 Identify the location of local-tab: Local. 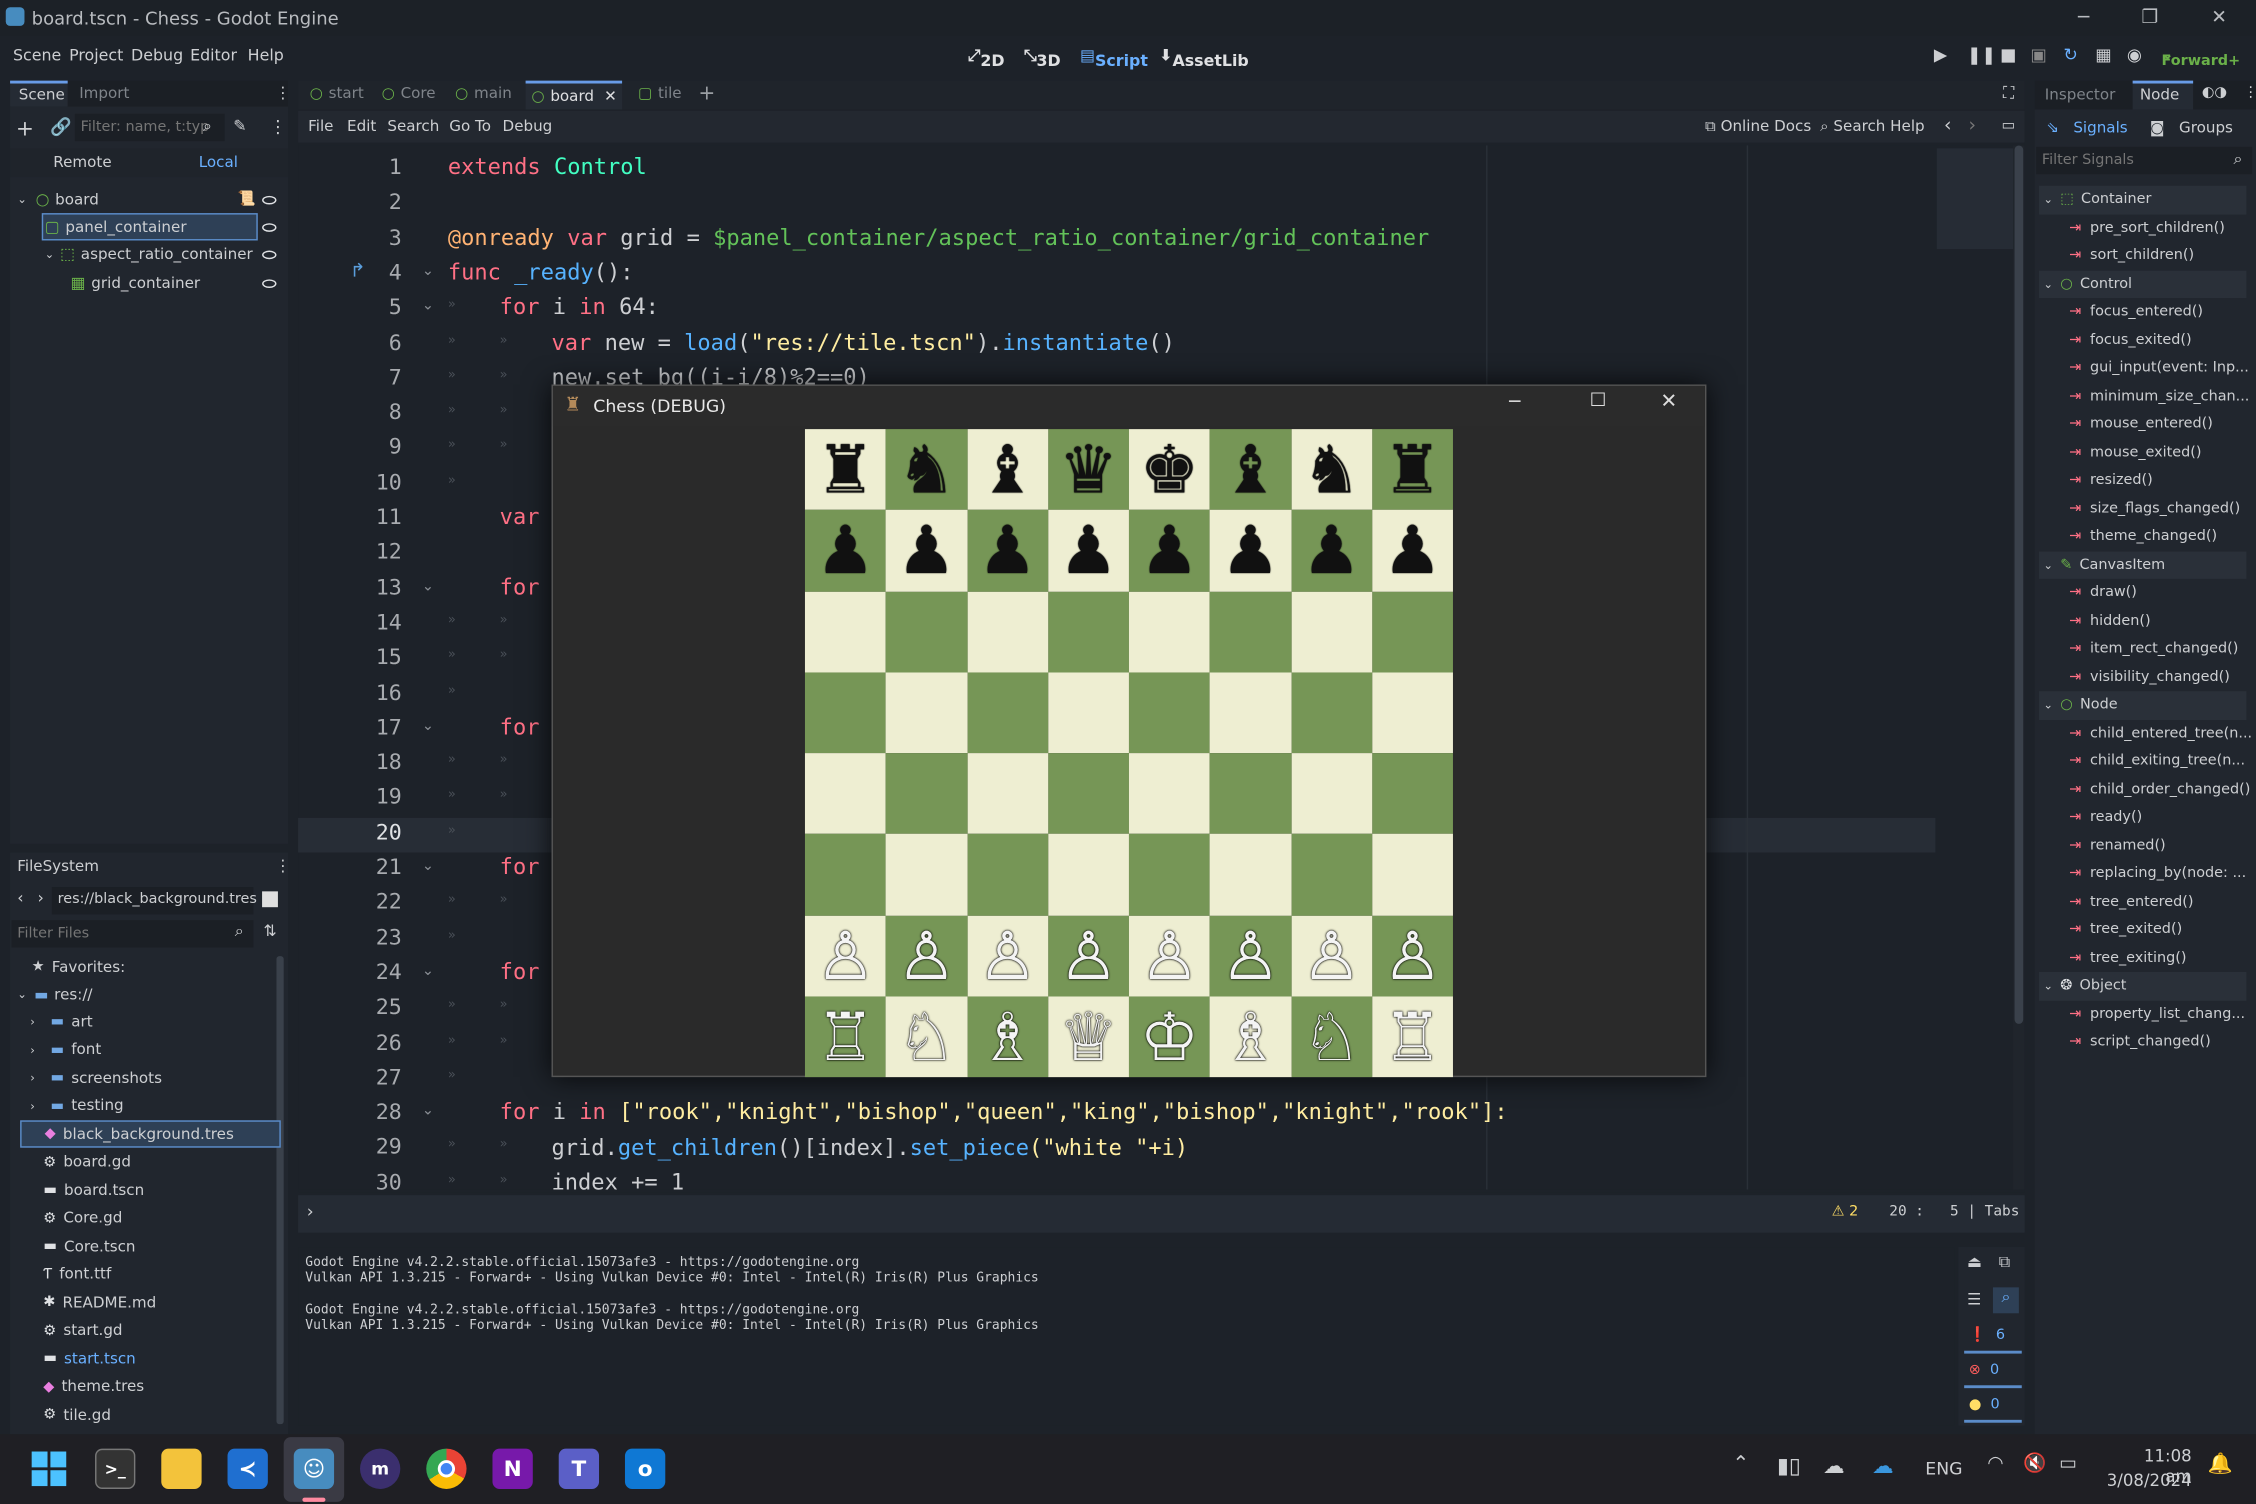
(218, 162).